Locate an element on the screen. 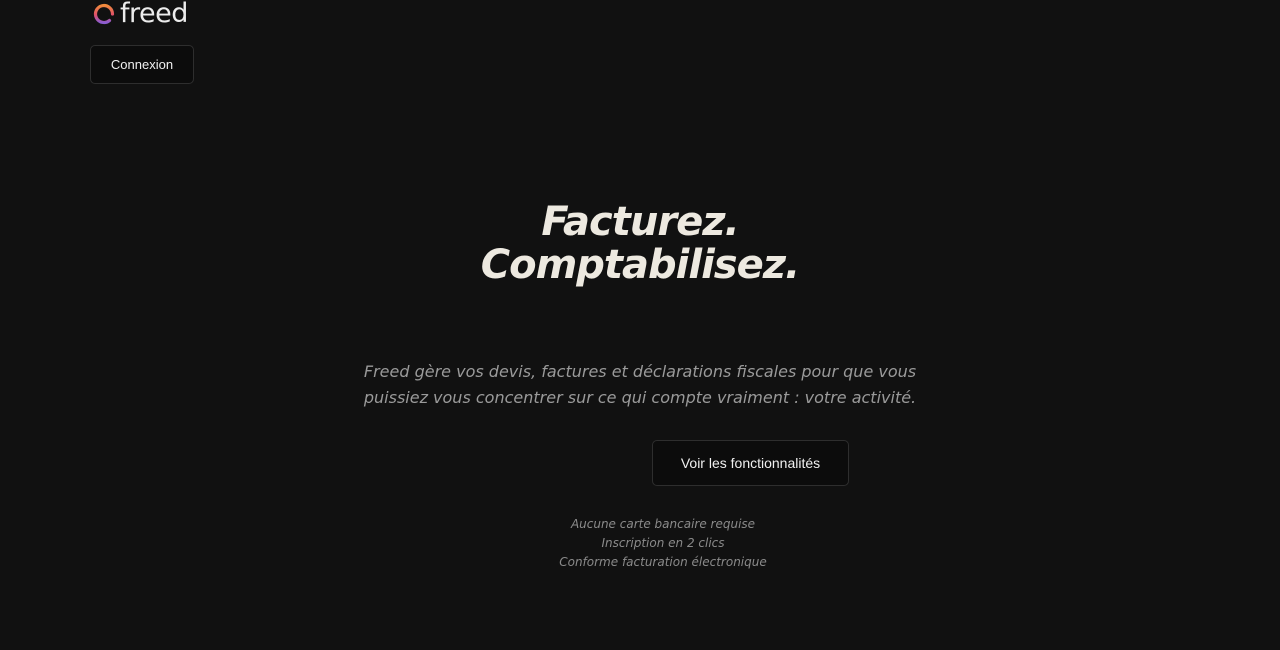  login-button: Connexion is located at coordinates (142, 64).